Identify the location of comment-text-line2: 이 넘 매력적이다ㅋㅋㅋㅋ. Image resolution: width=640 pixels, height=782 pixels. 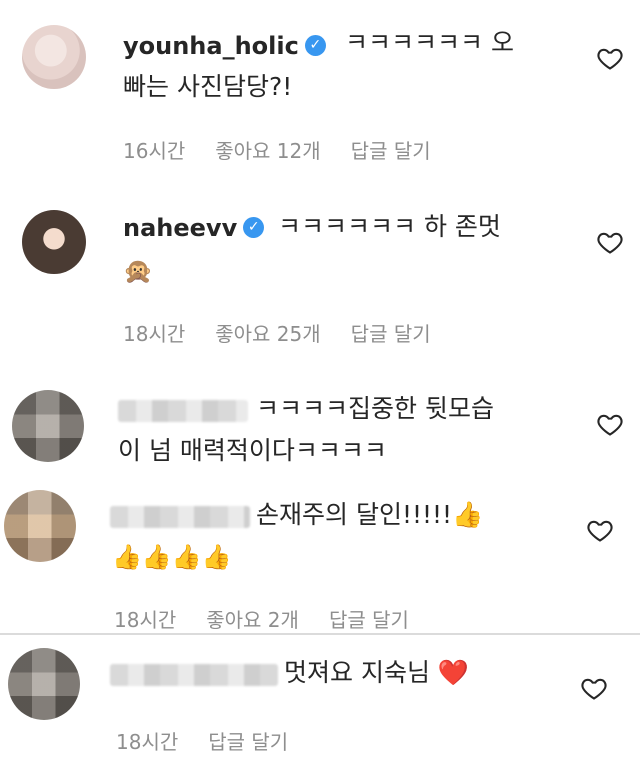
(252, 450).